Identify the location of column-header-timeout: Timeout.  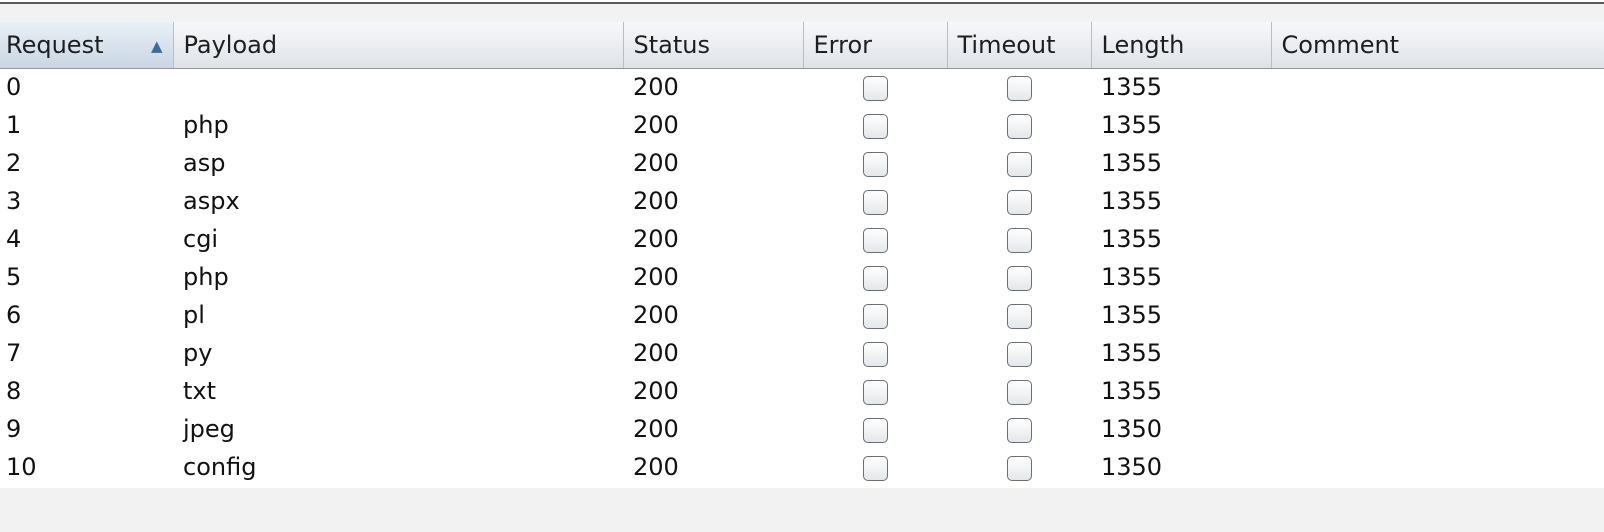
(1019, 45).